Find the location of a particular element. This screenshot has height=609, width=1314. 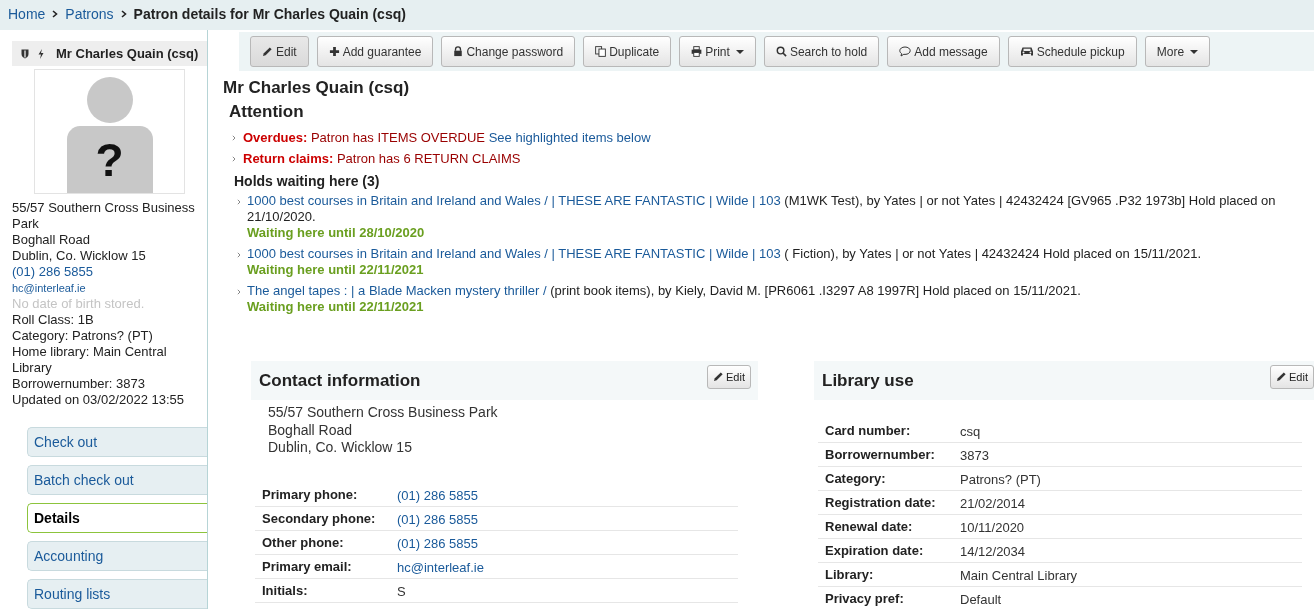

patron-name: Mr Charles Quain (csq) is located at coordinates (127, 53).